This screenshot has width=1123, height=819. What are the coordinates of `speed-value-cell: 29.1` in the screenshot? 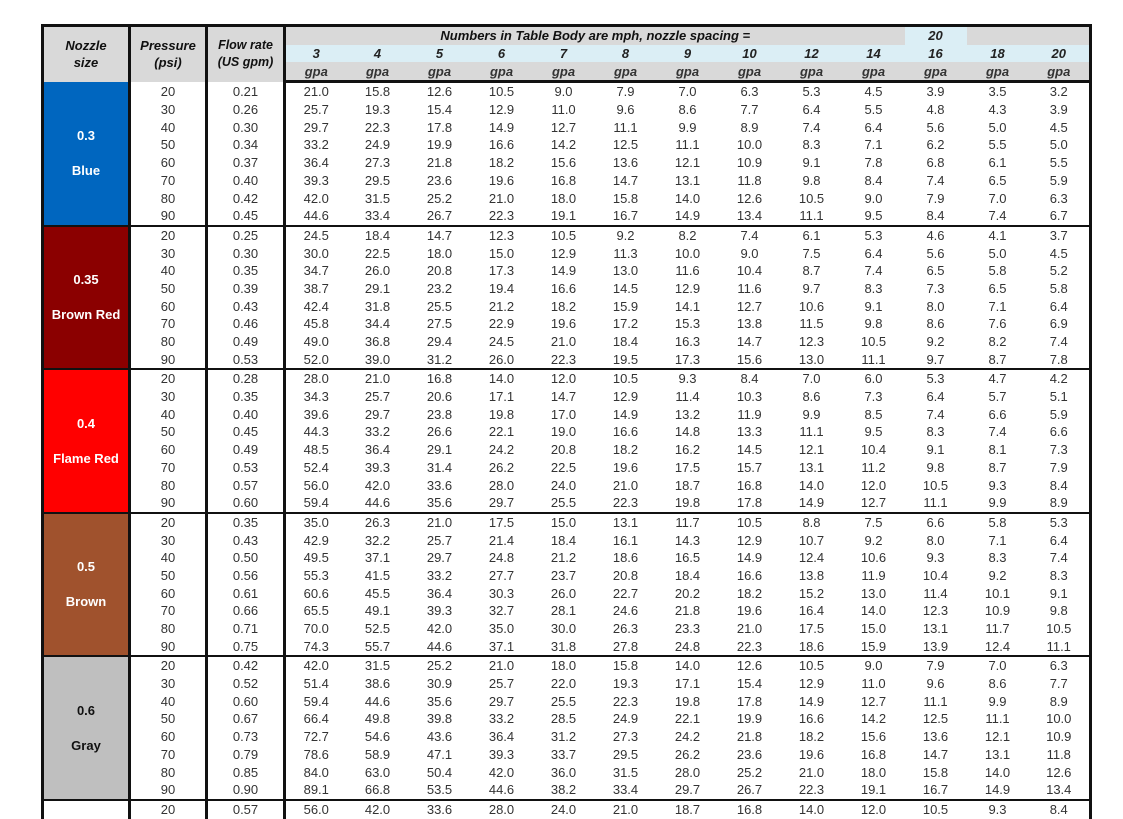 It's located at (439, 450).